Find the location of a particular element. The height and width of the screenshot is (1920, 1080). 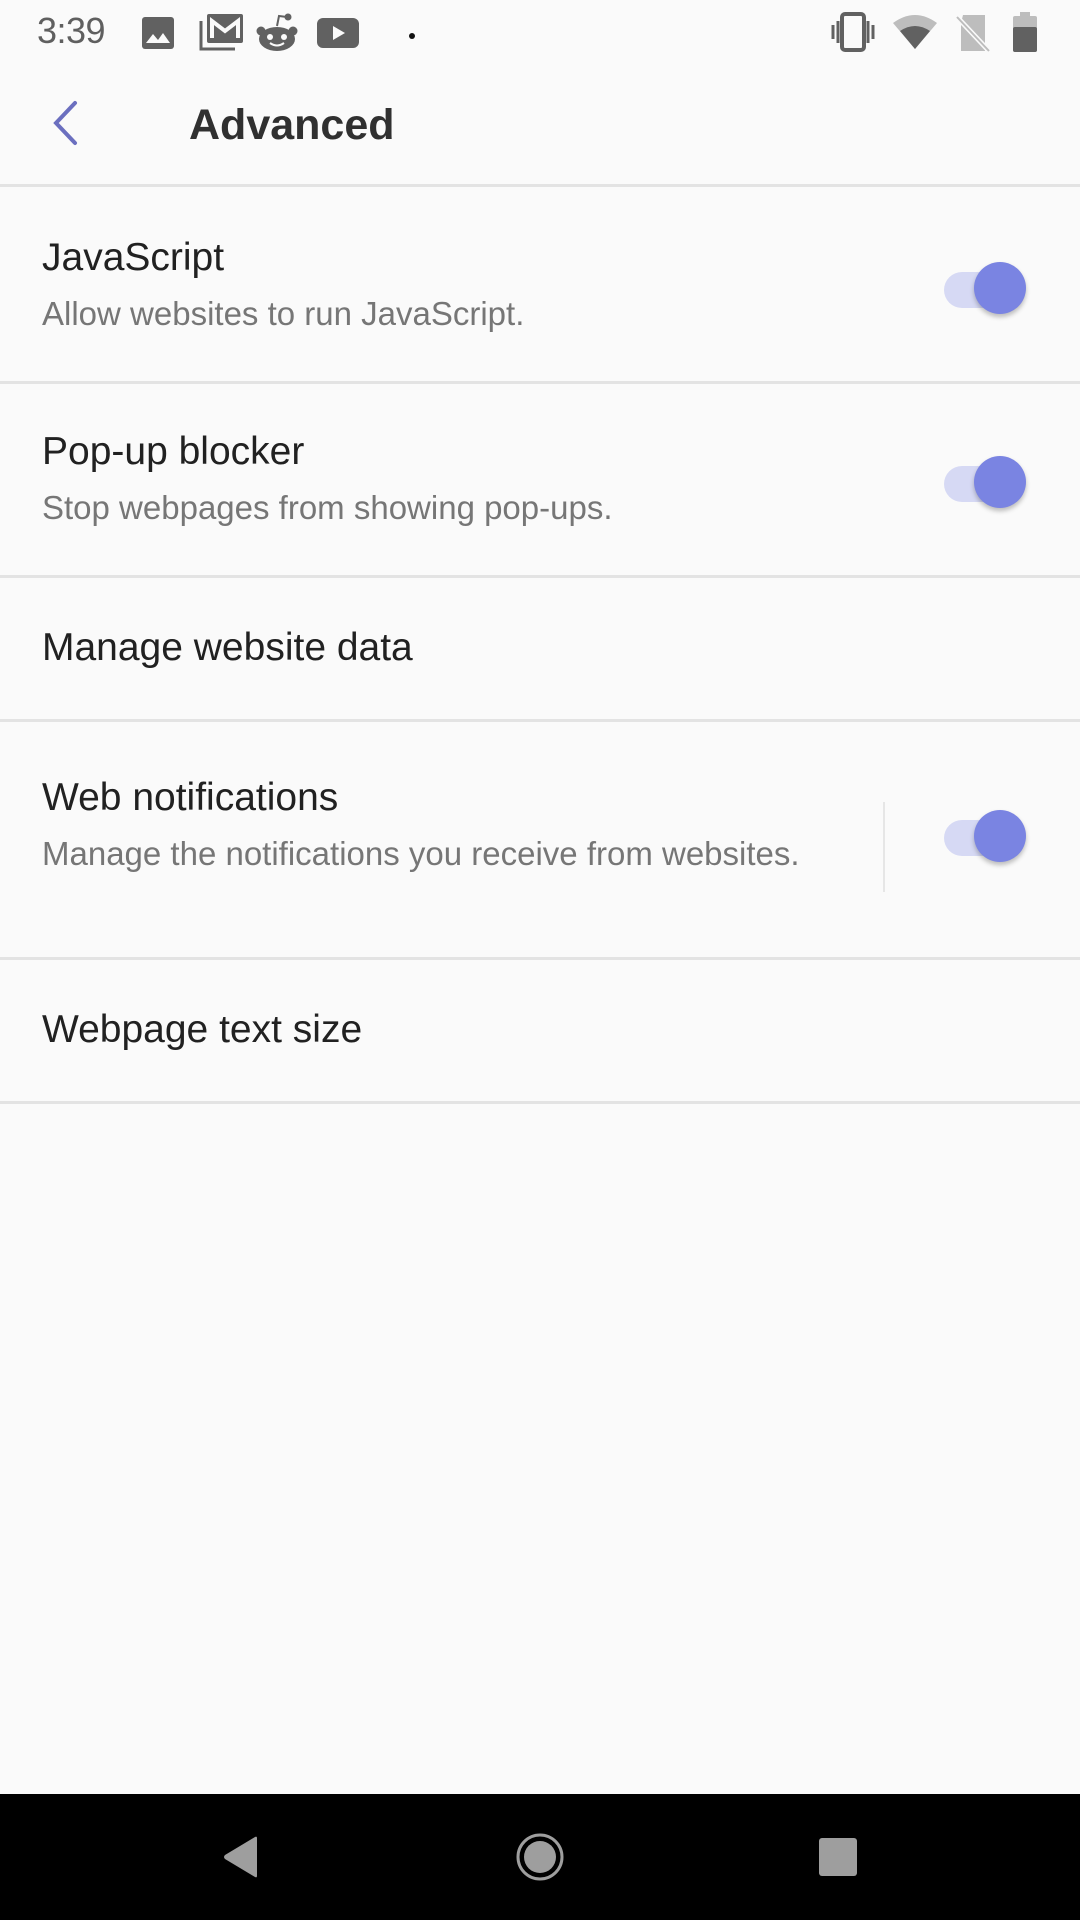

setting-title: Manage website data is located at coordinates (227, 647).